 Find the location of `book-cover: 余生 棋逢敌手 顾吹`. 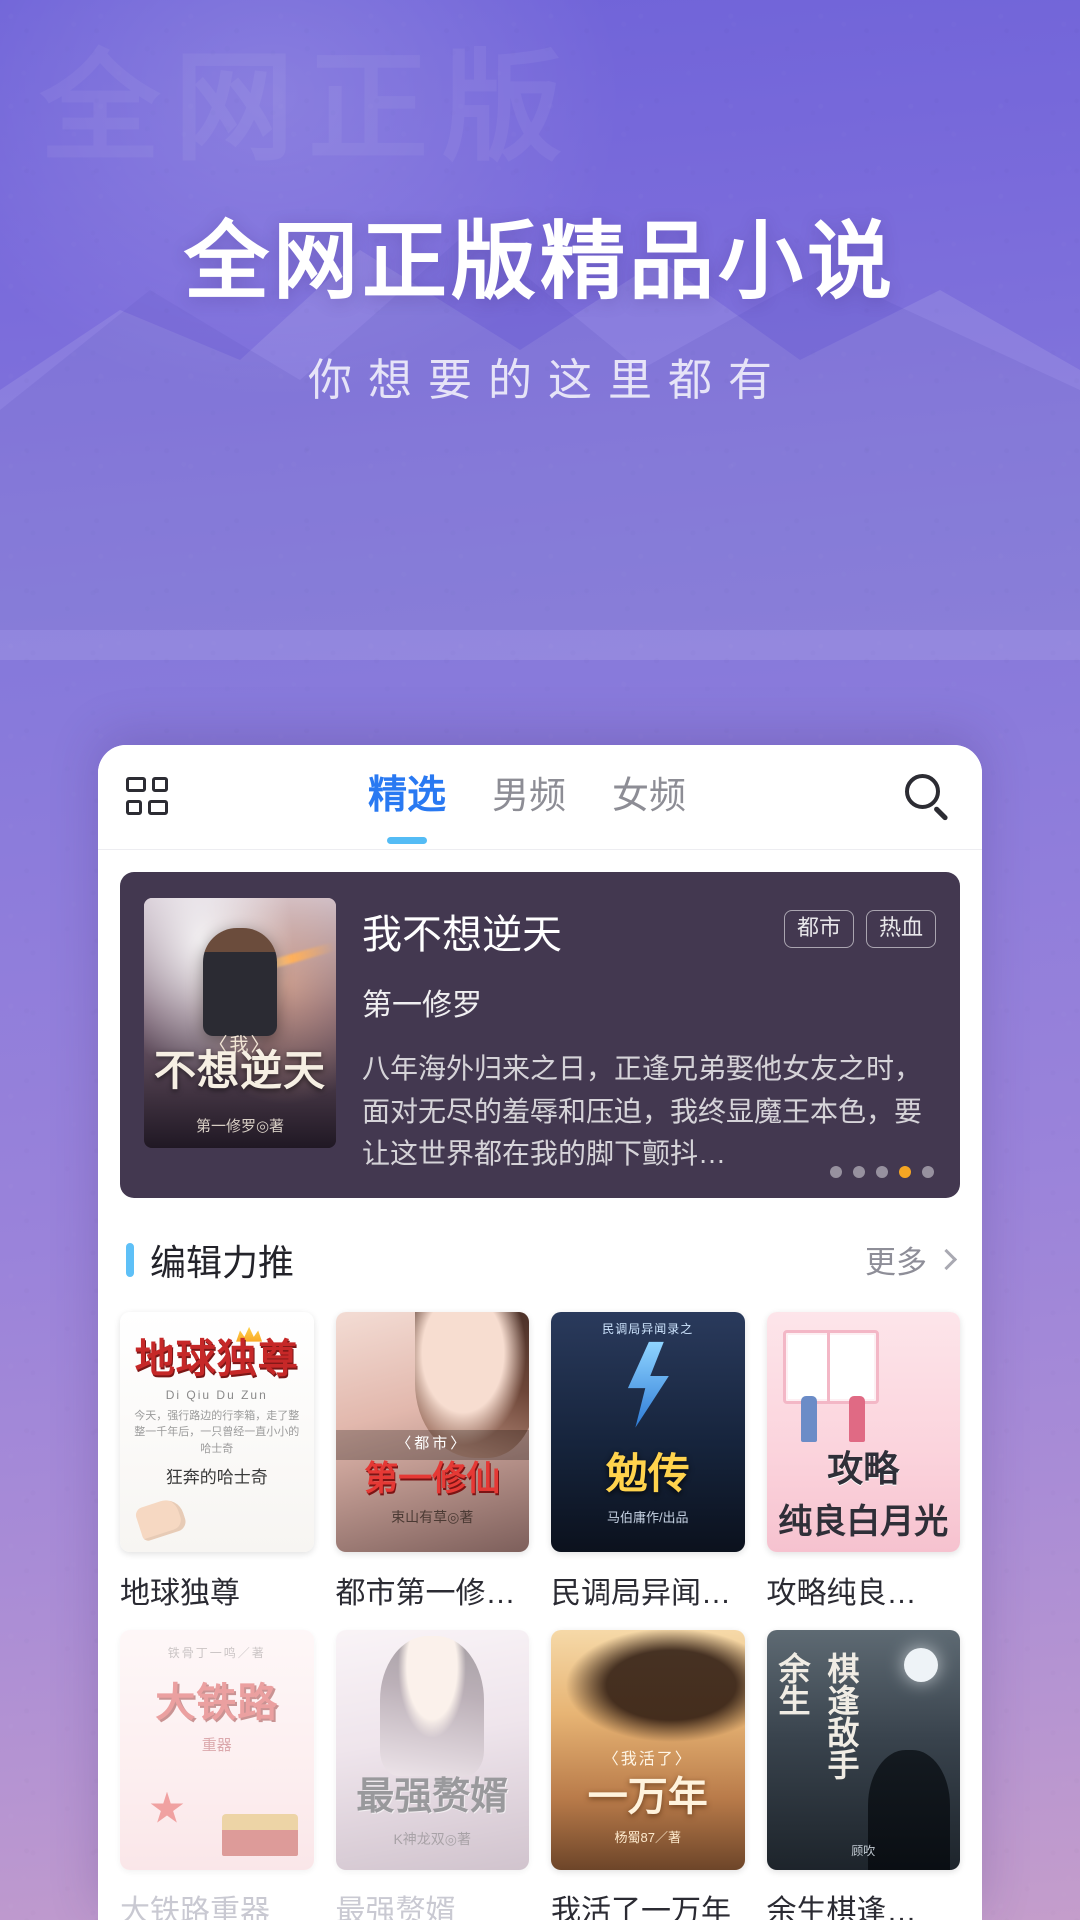

book-cover: 余生 棋逢敌手 顾吹 is located at coordinates (863, 1749).